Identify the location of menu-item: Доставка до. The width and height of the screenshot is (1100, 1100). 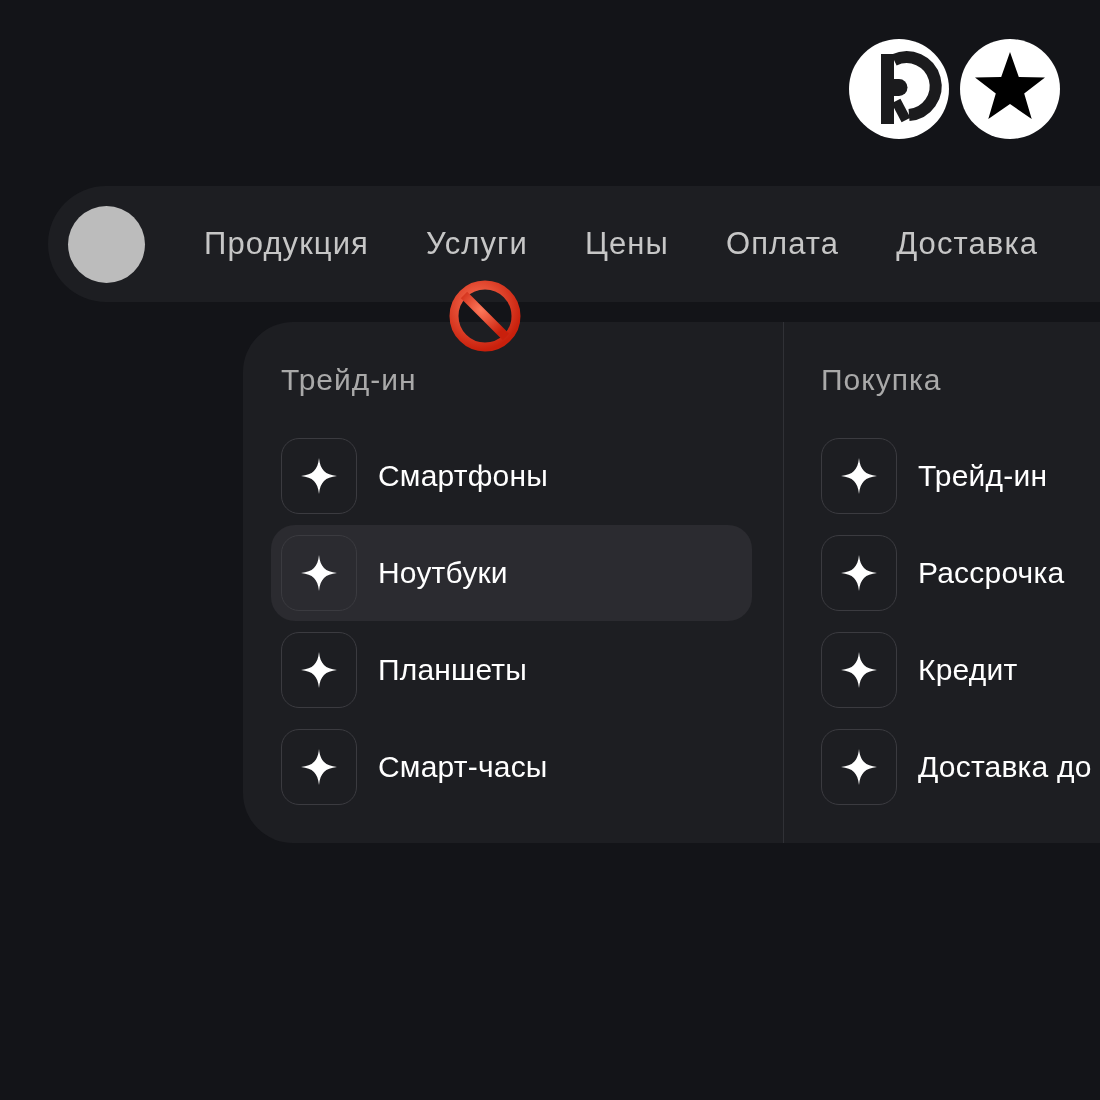
(955, 767).